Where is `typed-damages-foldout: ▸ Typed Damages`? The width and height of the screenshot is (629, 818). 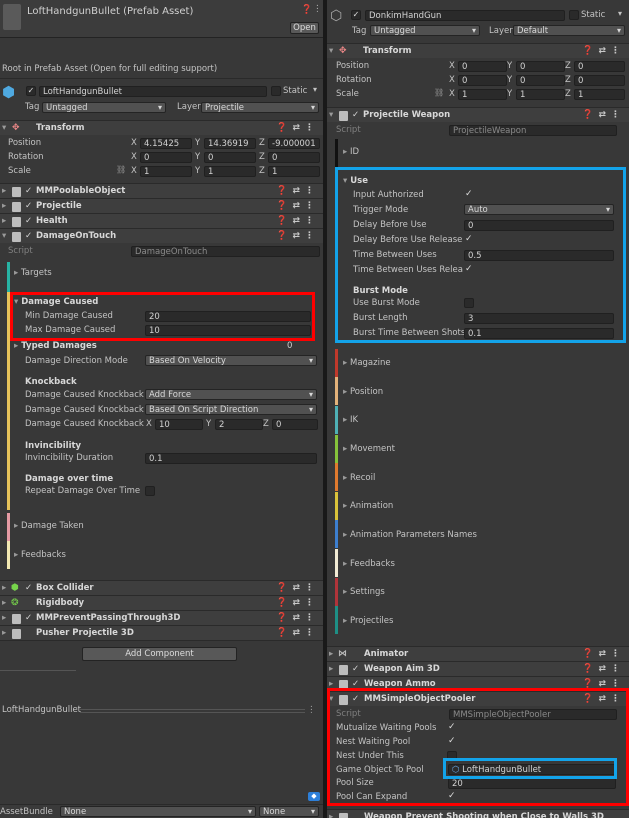 typed-damages-foldout: ▸ Typed Damages is located at coordinates (55, 346).